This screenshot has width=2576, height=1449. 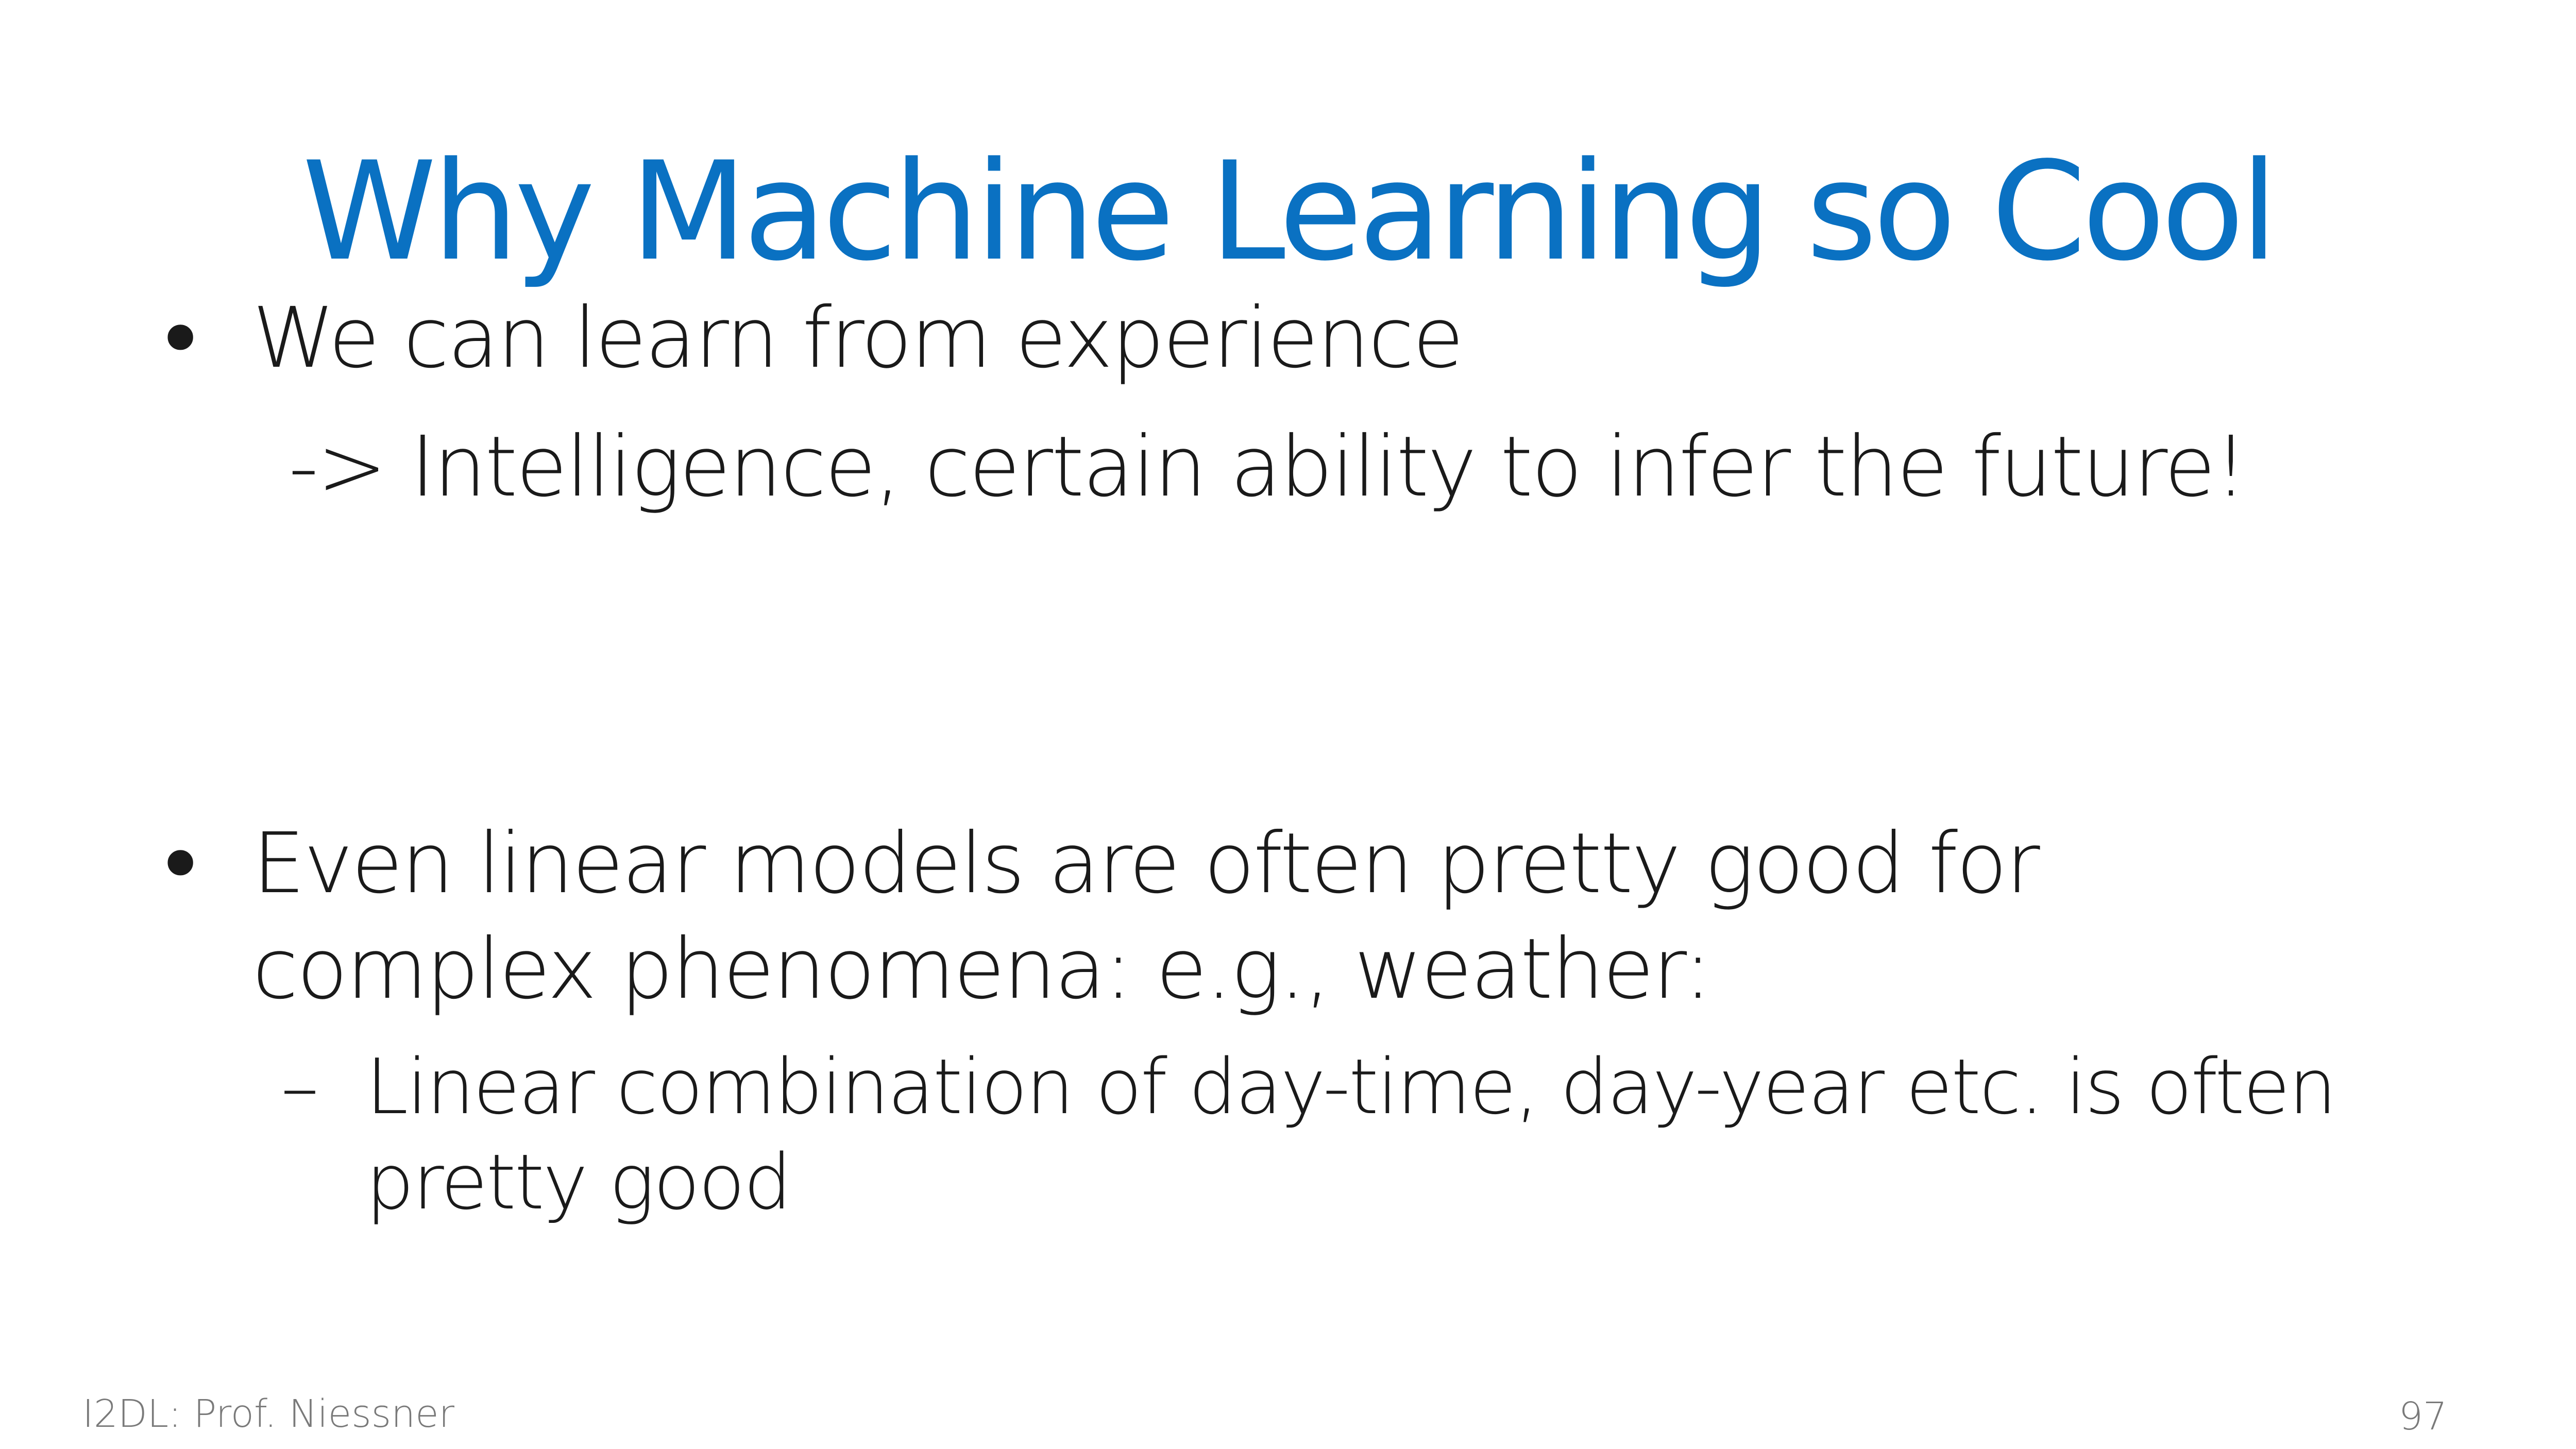 I want to click on slide-title: Why Machine Learning so Cool, so click(x=1290, y=212).